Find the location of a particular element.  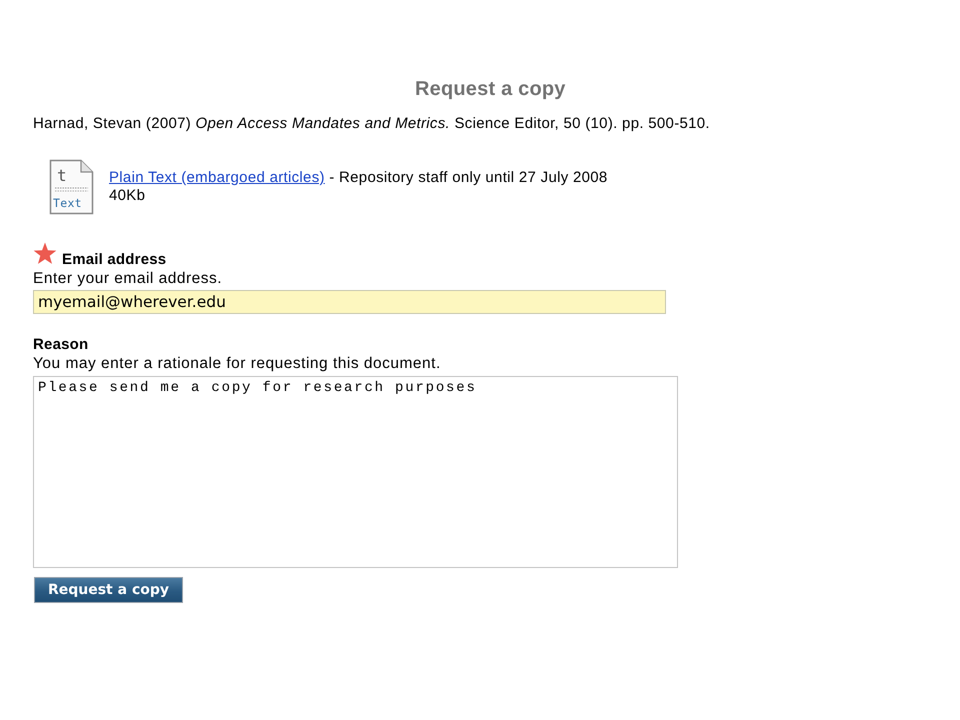

field-help-text: Enter your email address. is located at coordinates (127, 278).